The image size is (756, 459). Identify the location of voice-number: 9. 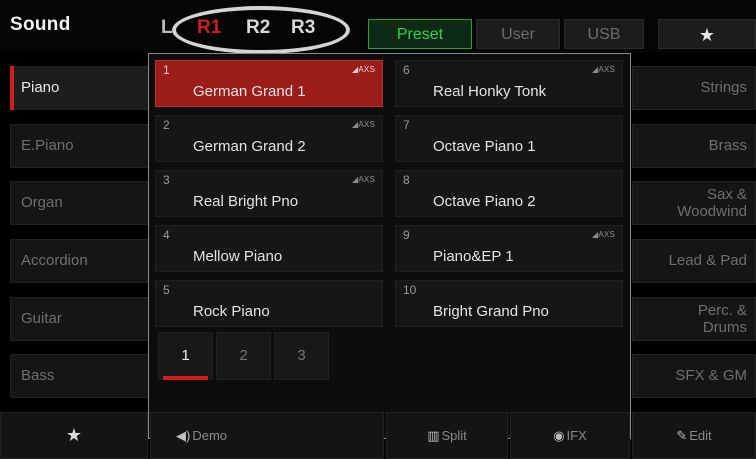
(406, 235).